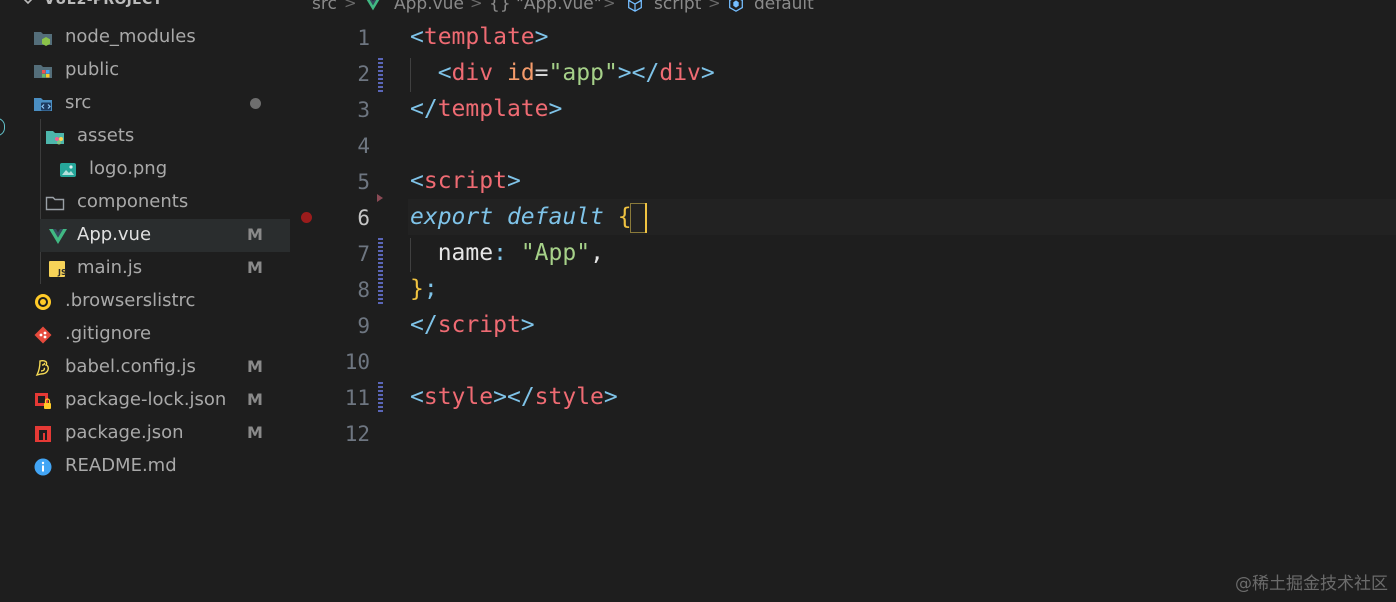 Image resolution: width=1396 pixels, height=602 pixels. I want to click on line-number-active: 6, so click(363, 218).